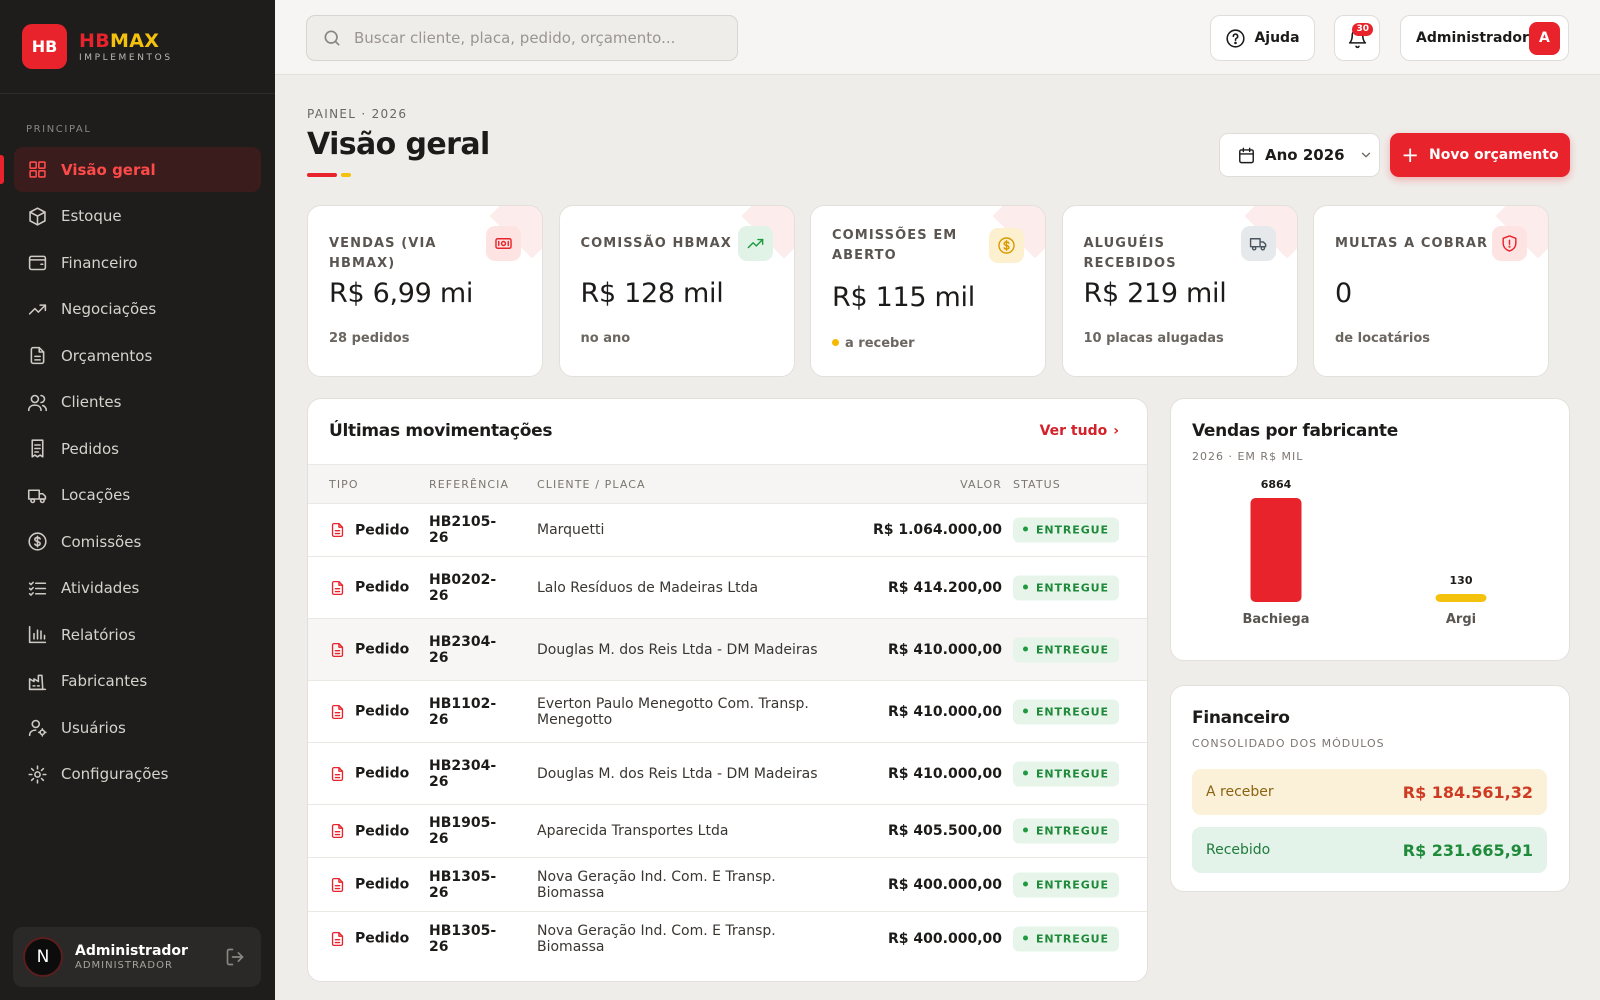  What do you see at coordinates (235, 957) in the screenshot?
I see `logout-icon` at bounding box center [235, 957].